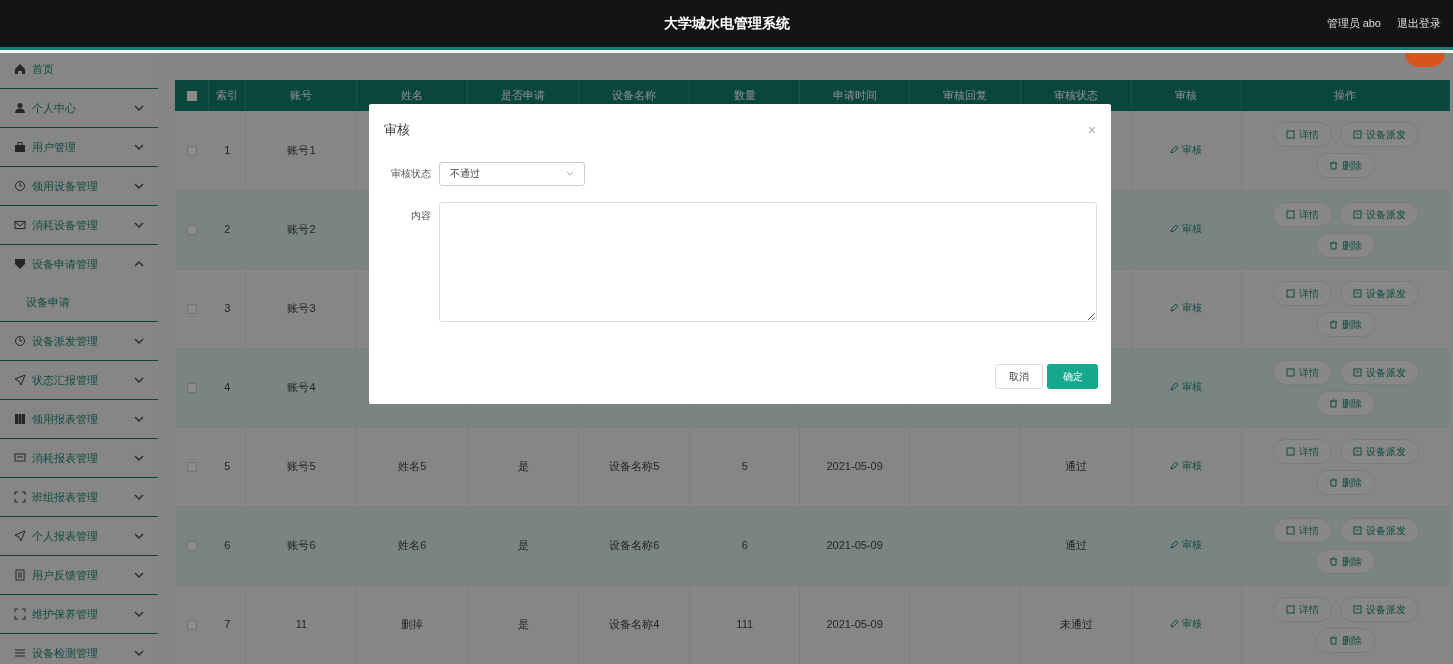  What do you see at coordinates (79, 458) in the screenshot?
I see `sidebar-item: 消耗报表管理` at bounding box center [79, 458].